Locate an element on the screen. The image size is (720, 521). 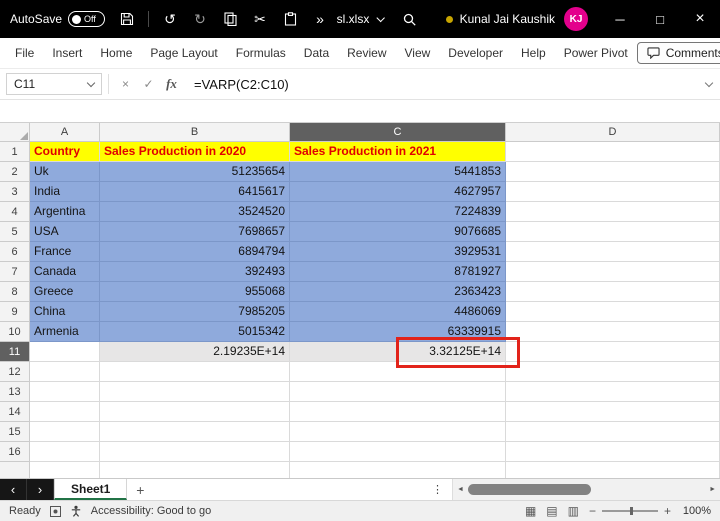
scrollbar-thumb is located at coordinates (529, 489).